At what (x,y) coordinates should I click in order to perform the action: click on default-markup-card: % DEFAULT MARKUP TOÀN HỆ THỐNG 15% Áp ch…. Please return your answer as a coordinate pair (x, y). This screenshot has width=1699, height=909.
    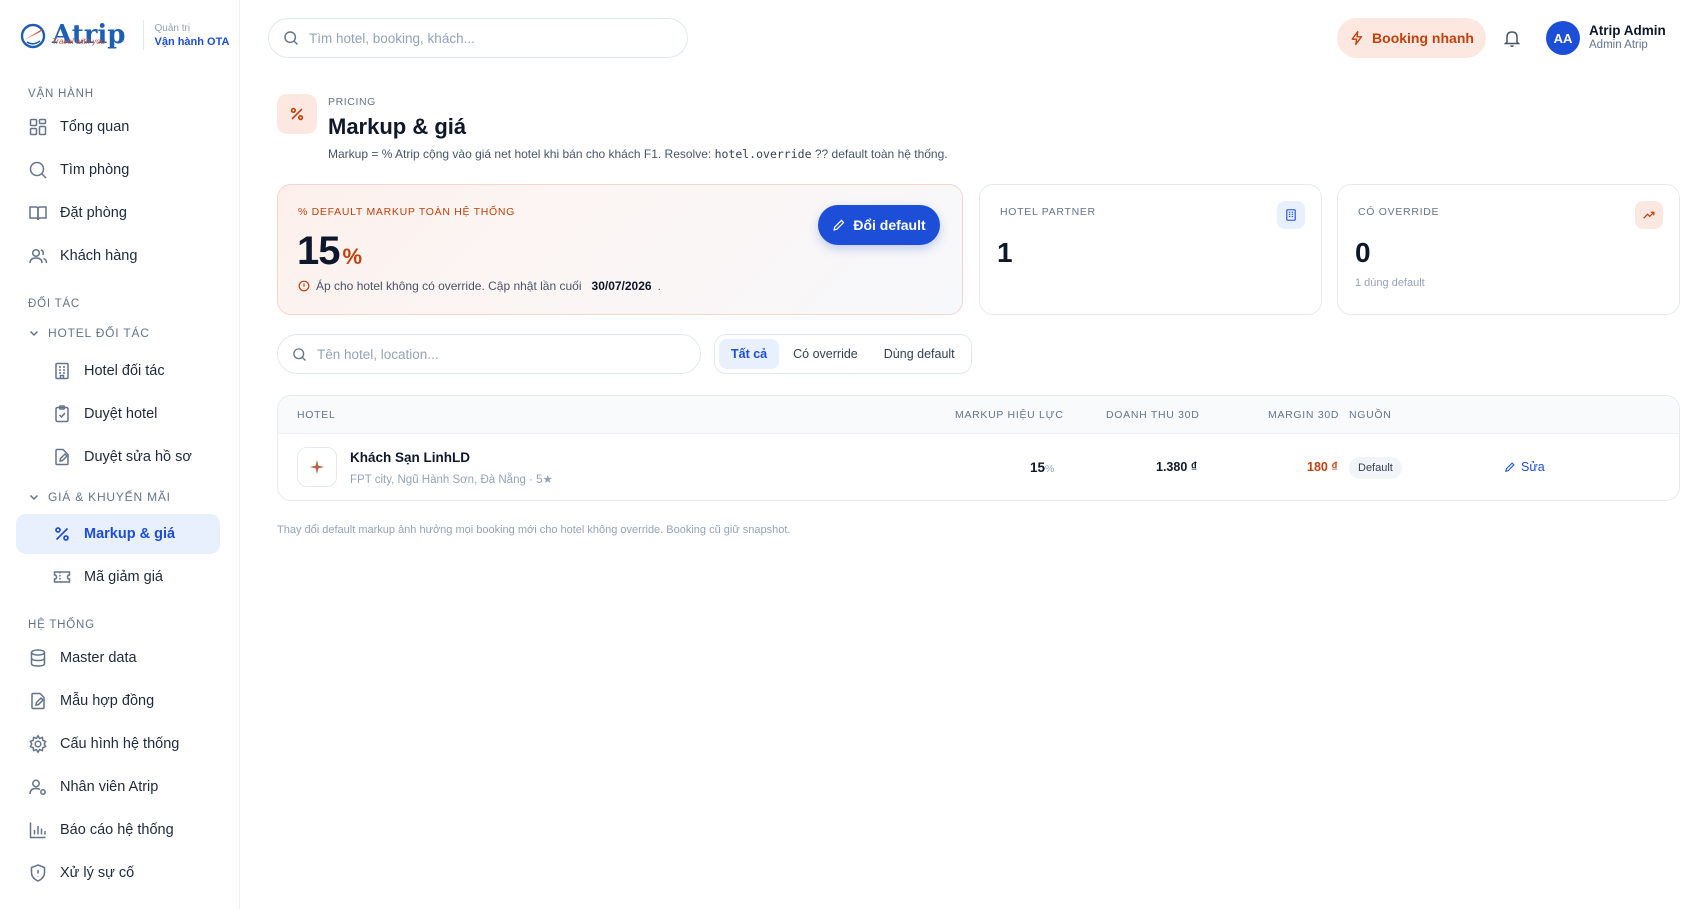
    Looking at the image, I should click on (620, 249).